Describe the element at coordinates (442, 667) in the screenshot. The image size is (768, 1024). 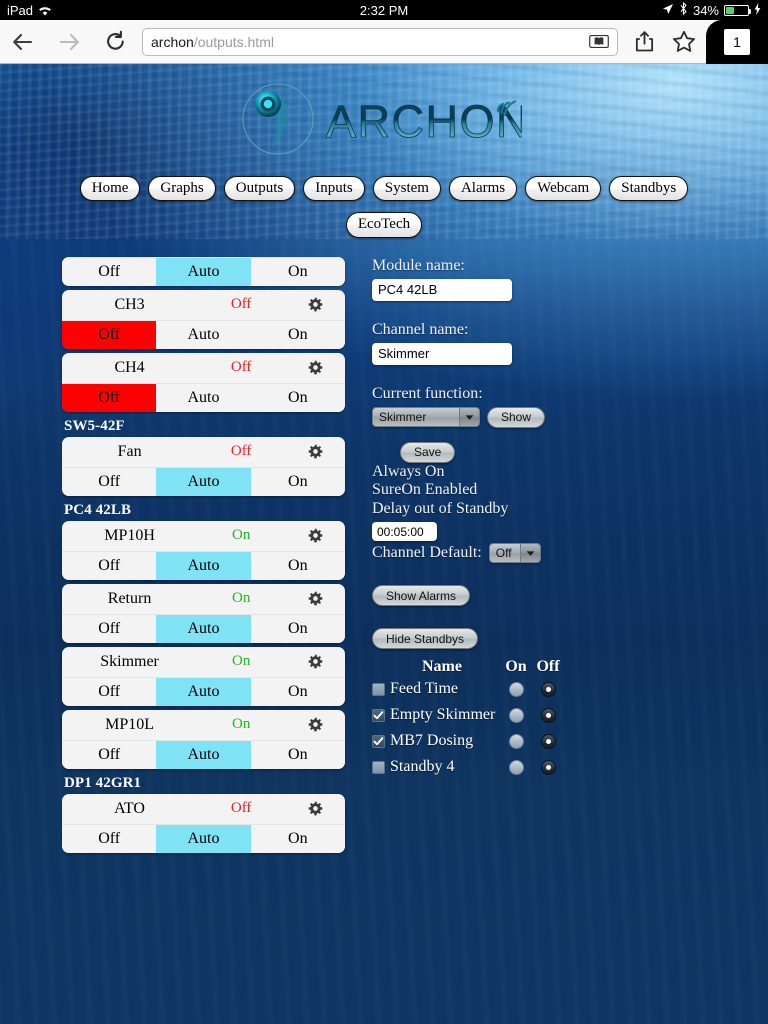
I see `standbys-header-name: Name` at that location.